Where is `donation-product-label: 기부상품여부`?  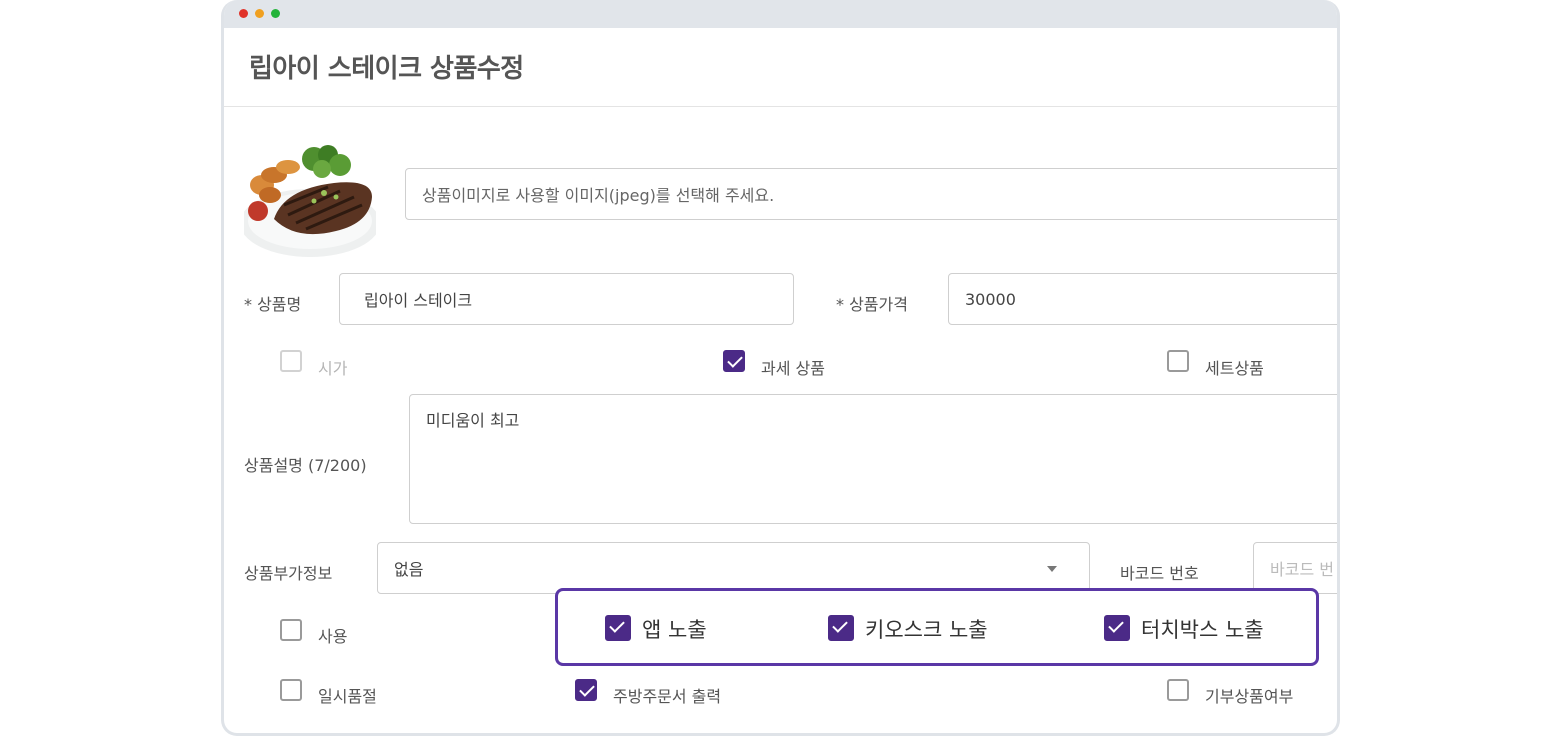
donation-product-label: 기부상품여부 is located at coordinates (1249, 696).